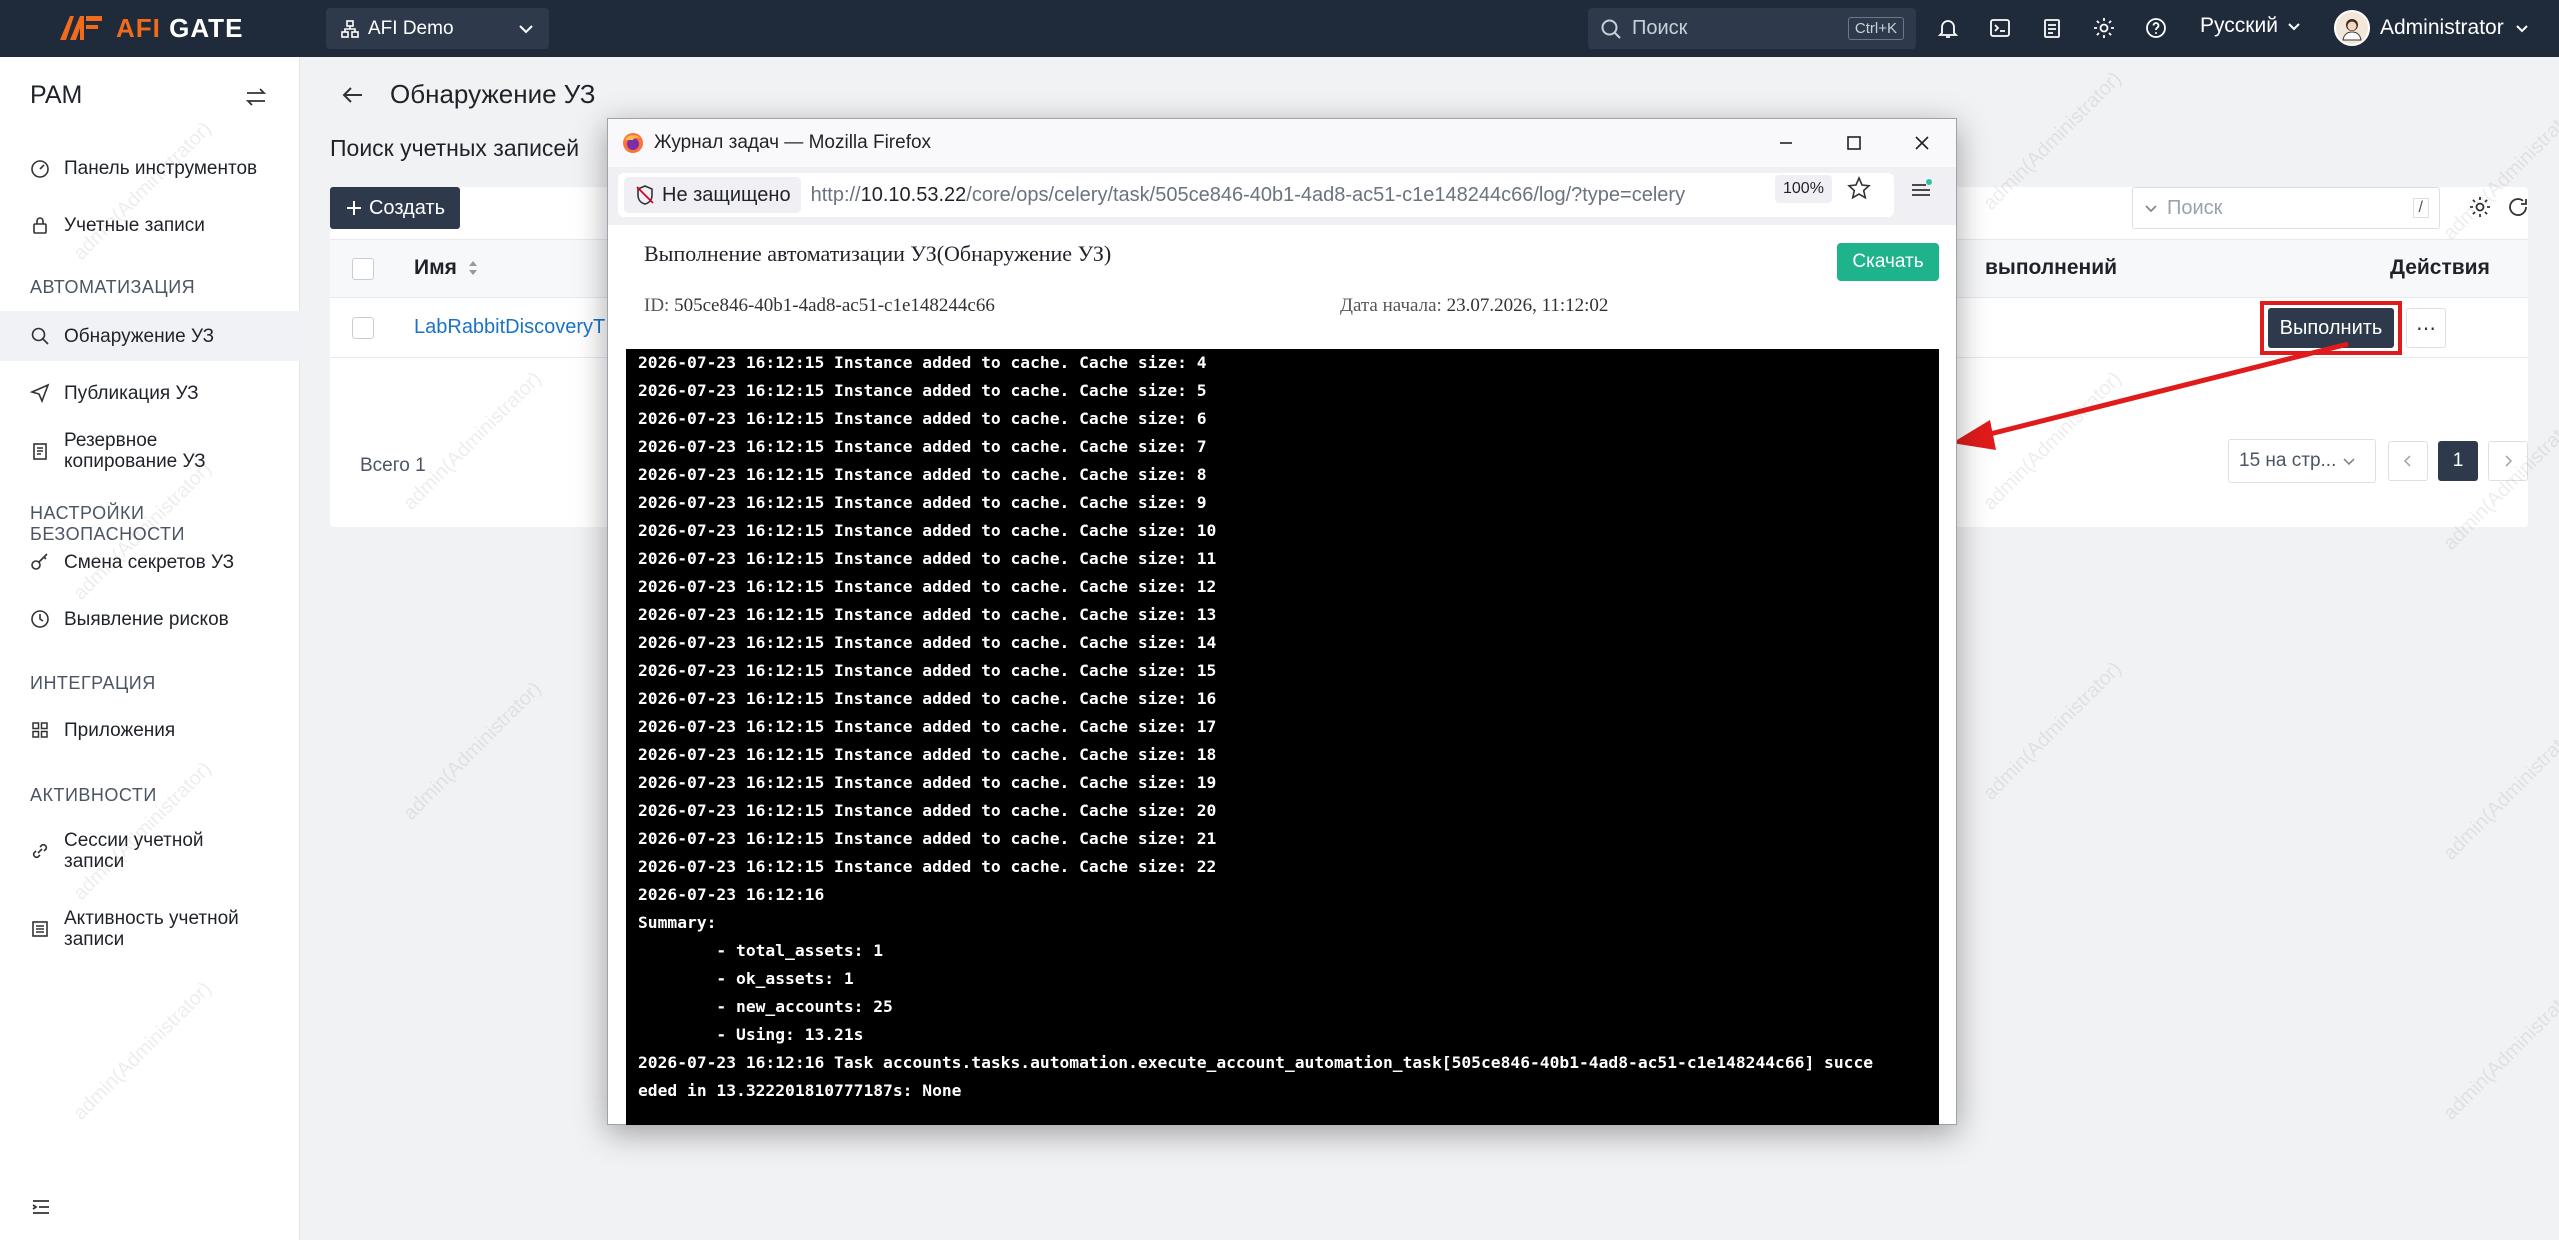 The image size is (2559, 1240). I want to click on sidebar-item-label: Смена секретов УЗ, so click(149, 562).